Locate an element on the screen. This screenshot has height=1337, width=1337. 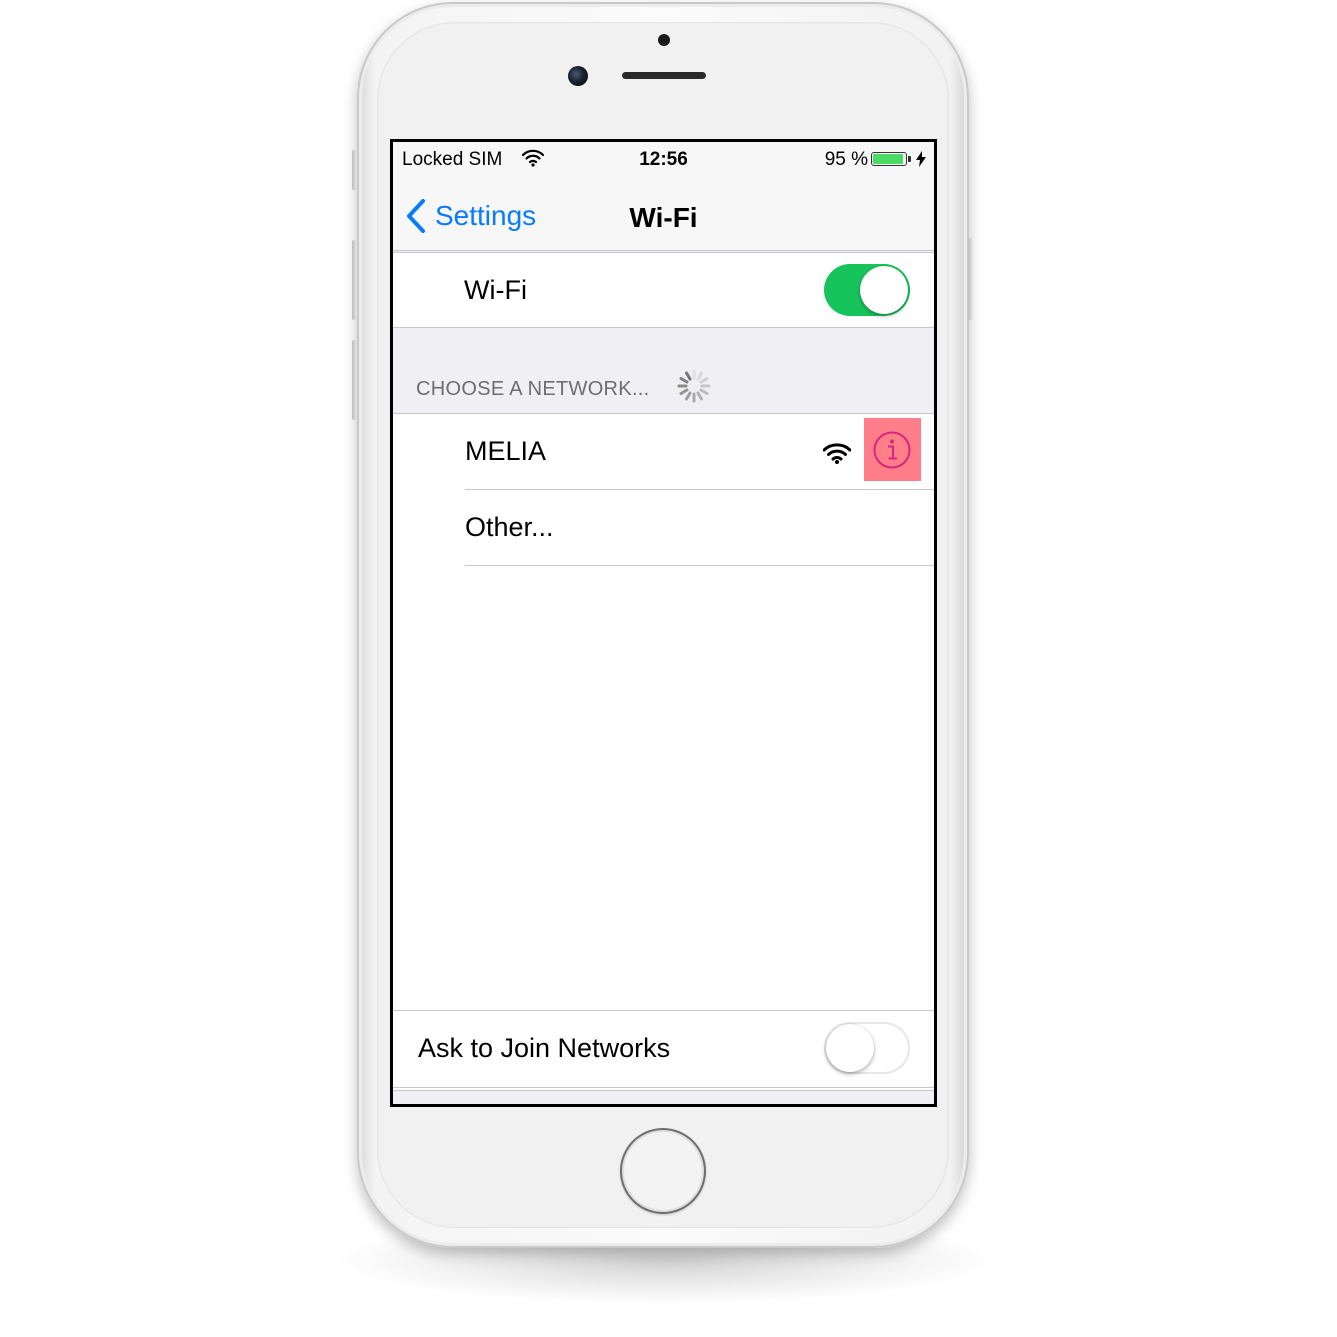
row-separator is located at coordinates (699, 565).